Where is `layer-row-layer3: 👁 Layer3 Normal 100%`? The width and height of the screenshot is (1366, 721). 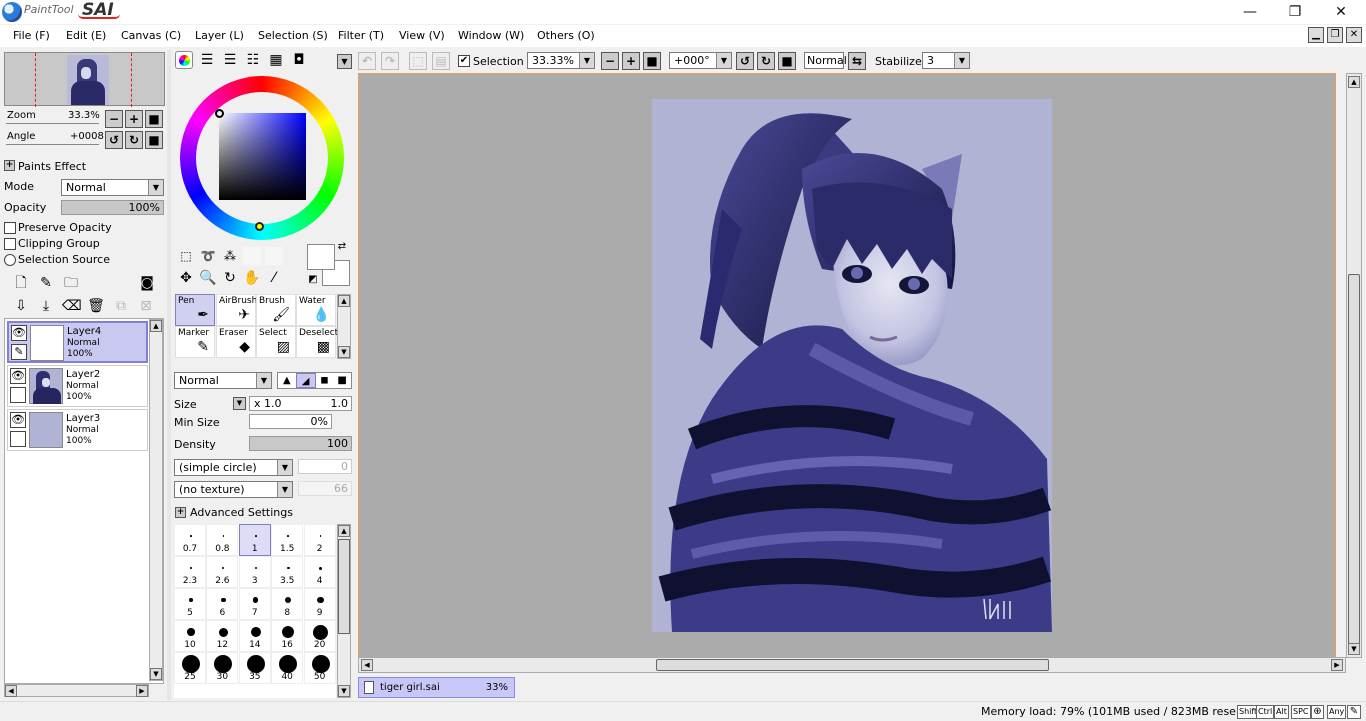 layer-row-layer3: 👁 Layer3 Normal 100% is located at coordinates (77, 430).